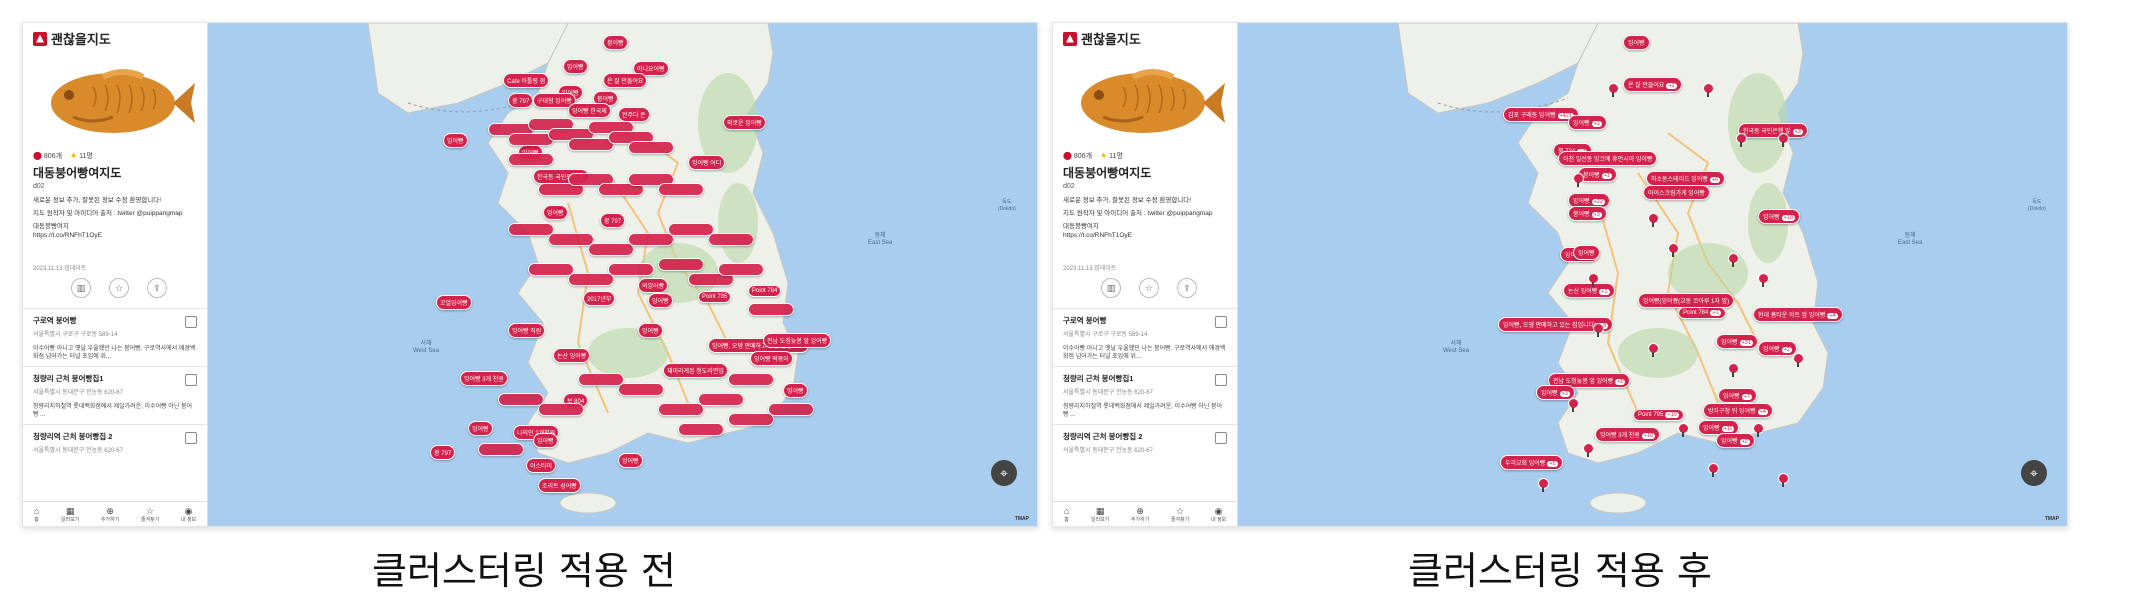 This screenshot has height=595, width=2140. What do you see at coordinates (572, 355) in the screenshot?
I see `map-marker: 논산 잉어빵` at bounding box center [572, 355].